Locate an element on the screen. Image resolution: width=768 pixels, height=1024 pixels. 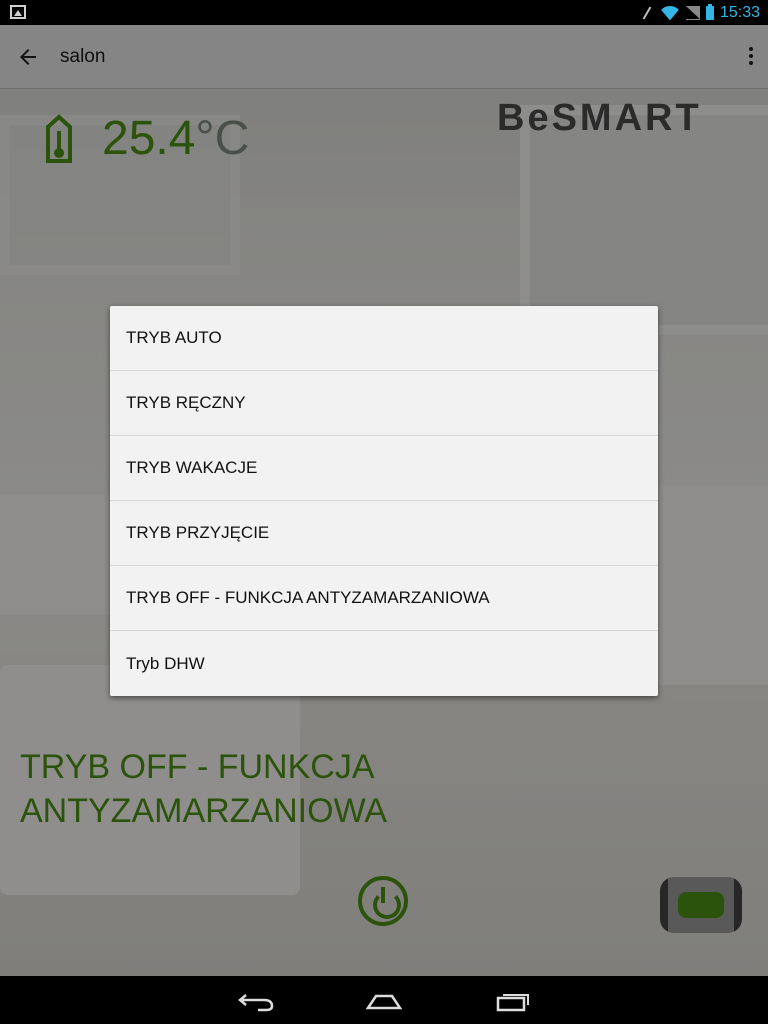
recents-nav-icon is located at coordinates (514, 1000).